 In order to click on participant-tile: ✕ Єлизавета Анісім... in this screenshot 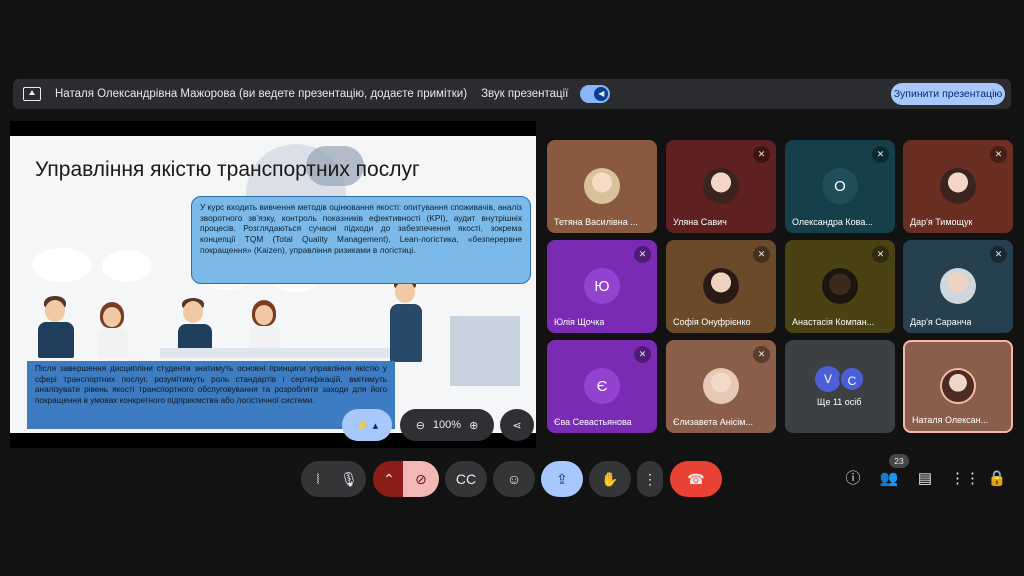, I will do `click(721, 386)`.